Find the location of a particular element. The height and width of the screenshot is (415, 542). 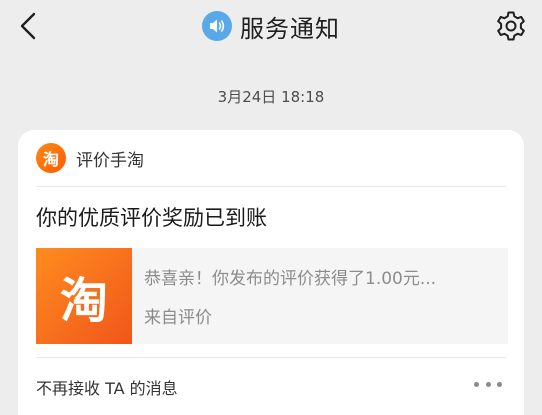

header-bar: 服务通知 is located at coordinates (271, 27).